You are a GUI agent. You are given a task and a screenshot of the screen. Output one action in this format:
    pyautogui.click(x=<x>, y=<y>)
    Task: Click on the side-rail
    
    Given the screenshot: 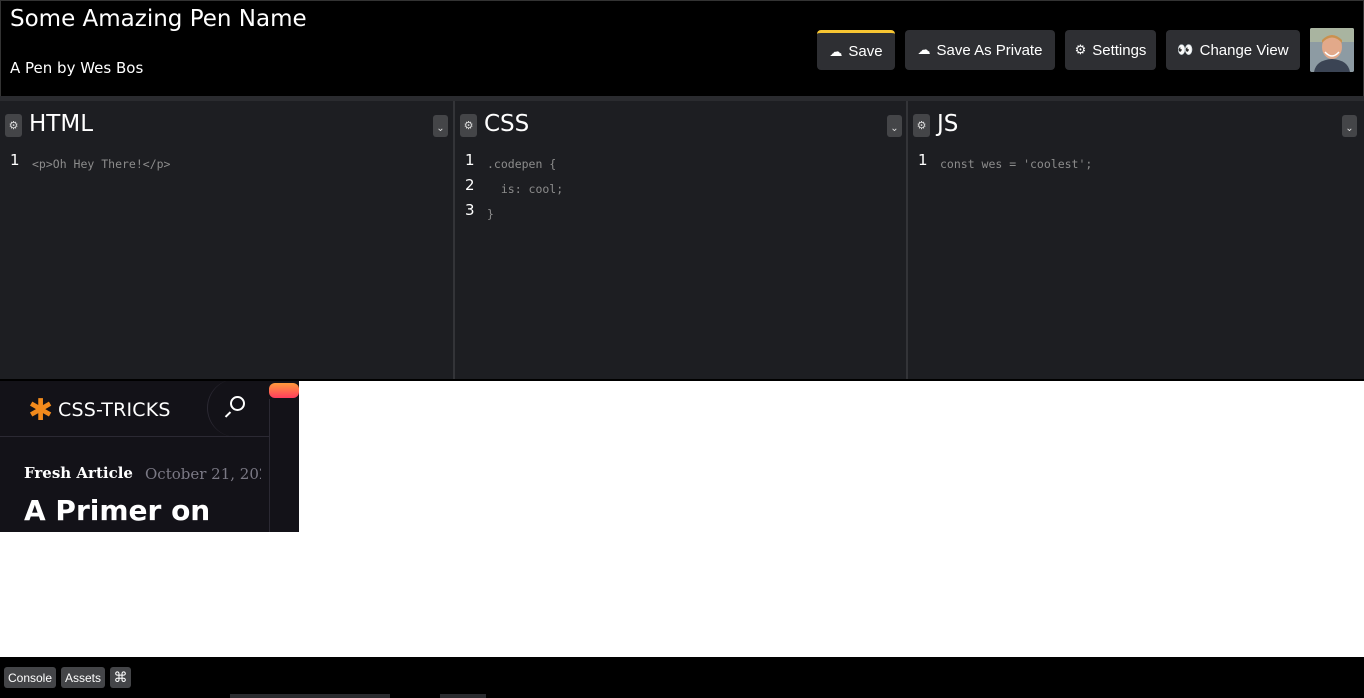 What is the action you would take?
    pyautogui.click(x=284, y=465)
    